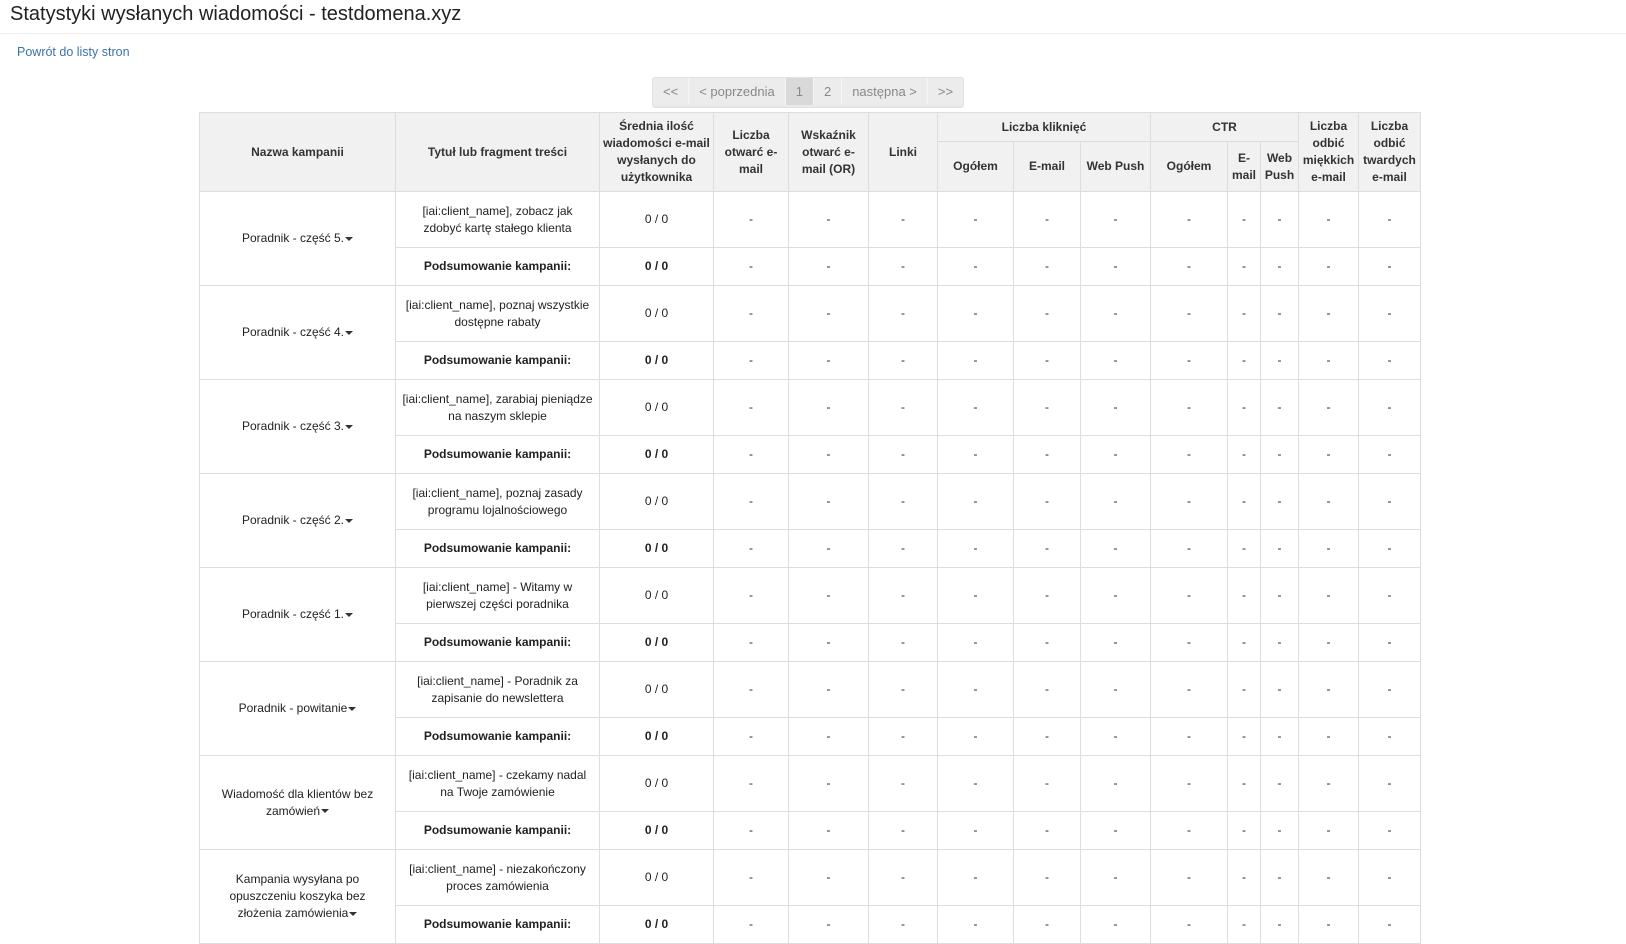 The width and height of the screenshot is (1626, 944). Describe the element at coordinates (297, 332) in the screenshot. I see `campaign-name-dropdown: Poradnik - część 4.` at that location.